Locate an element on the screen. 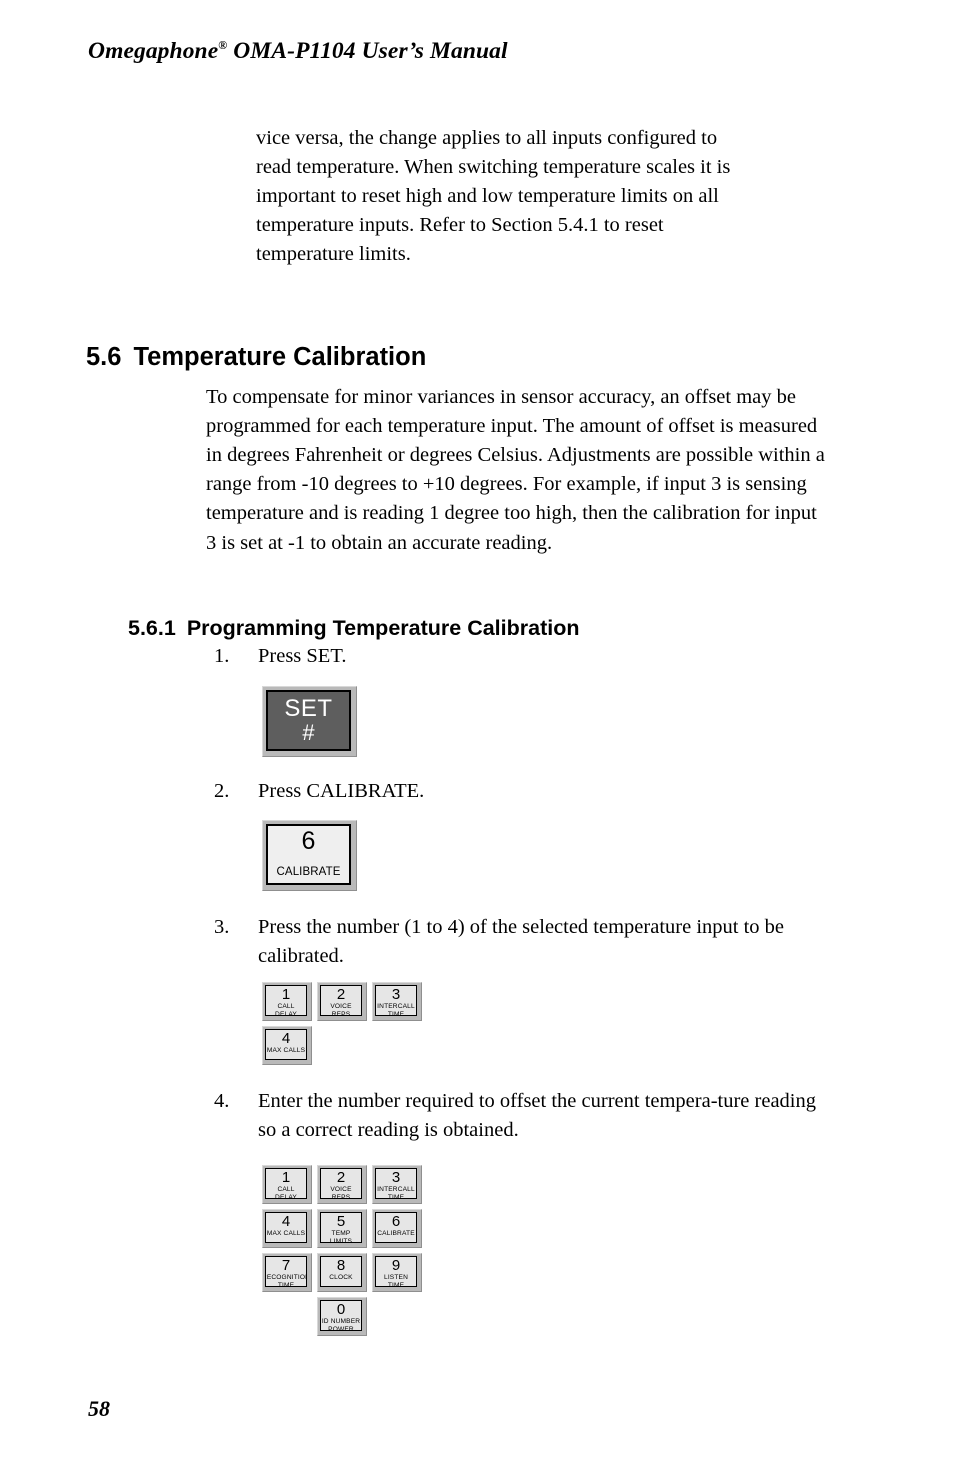 This screenshot has height=1475, width=954. key-face: SET # is located at coordinates (308, 720).